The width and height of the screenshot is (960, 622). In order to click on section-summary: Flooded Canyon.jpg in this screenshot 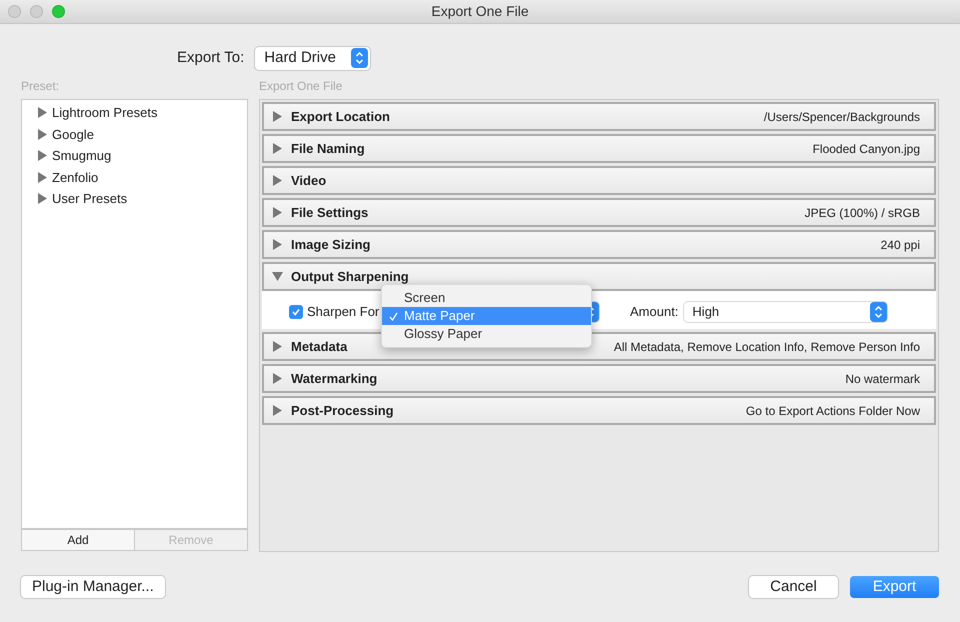, I will do `click(866, 149)`.